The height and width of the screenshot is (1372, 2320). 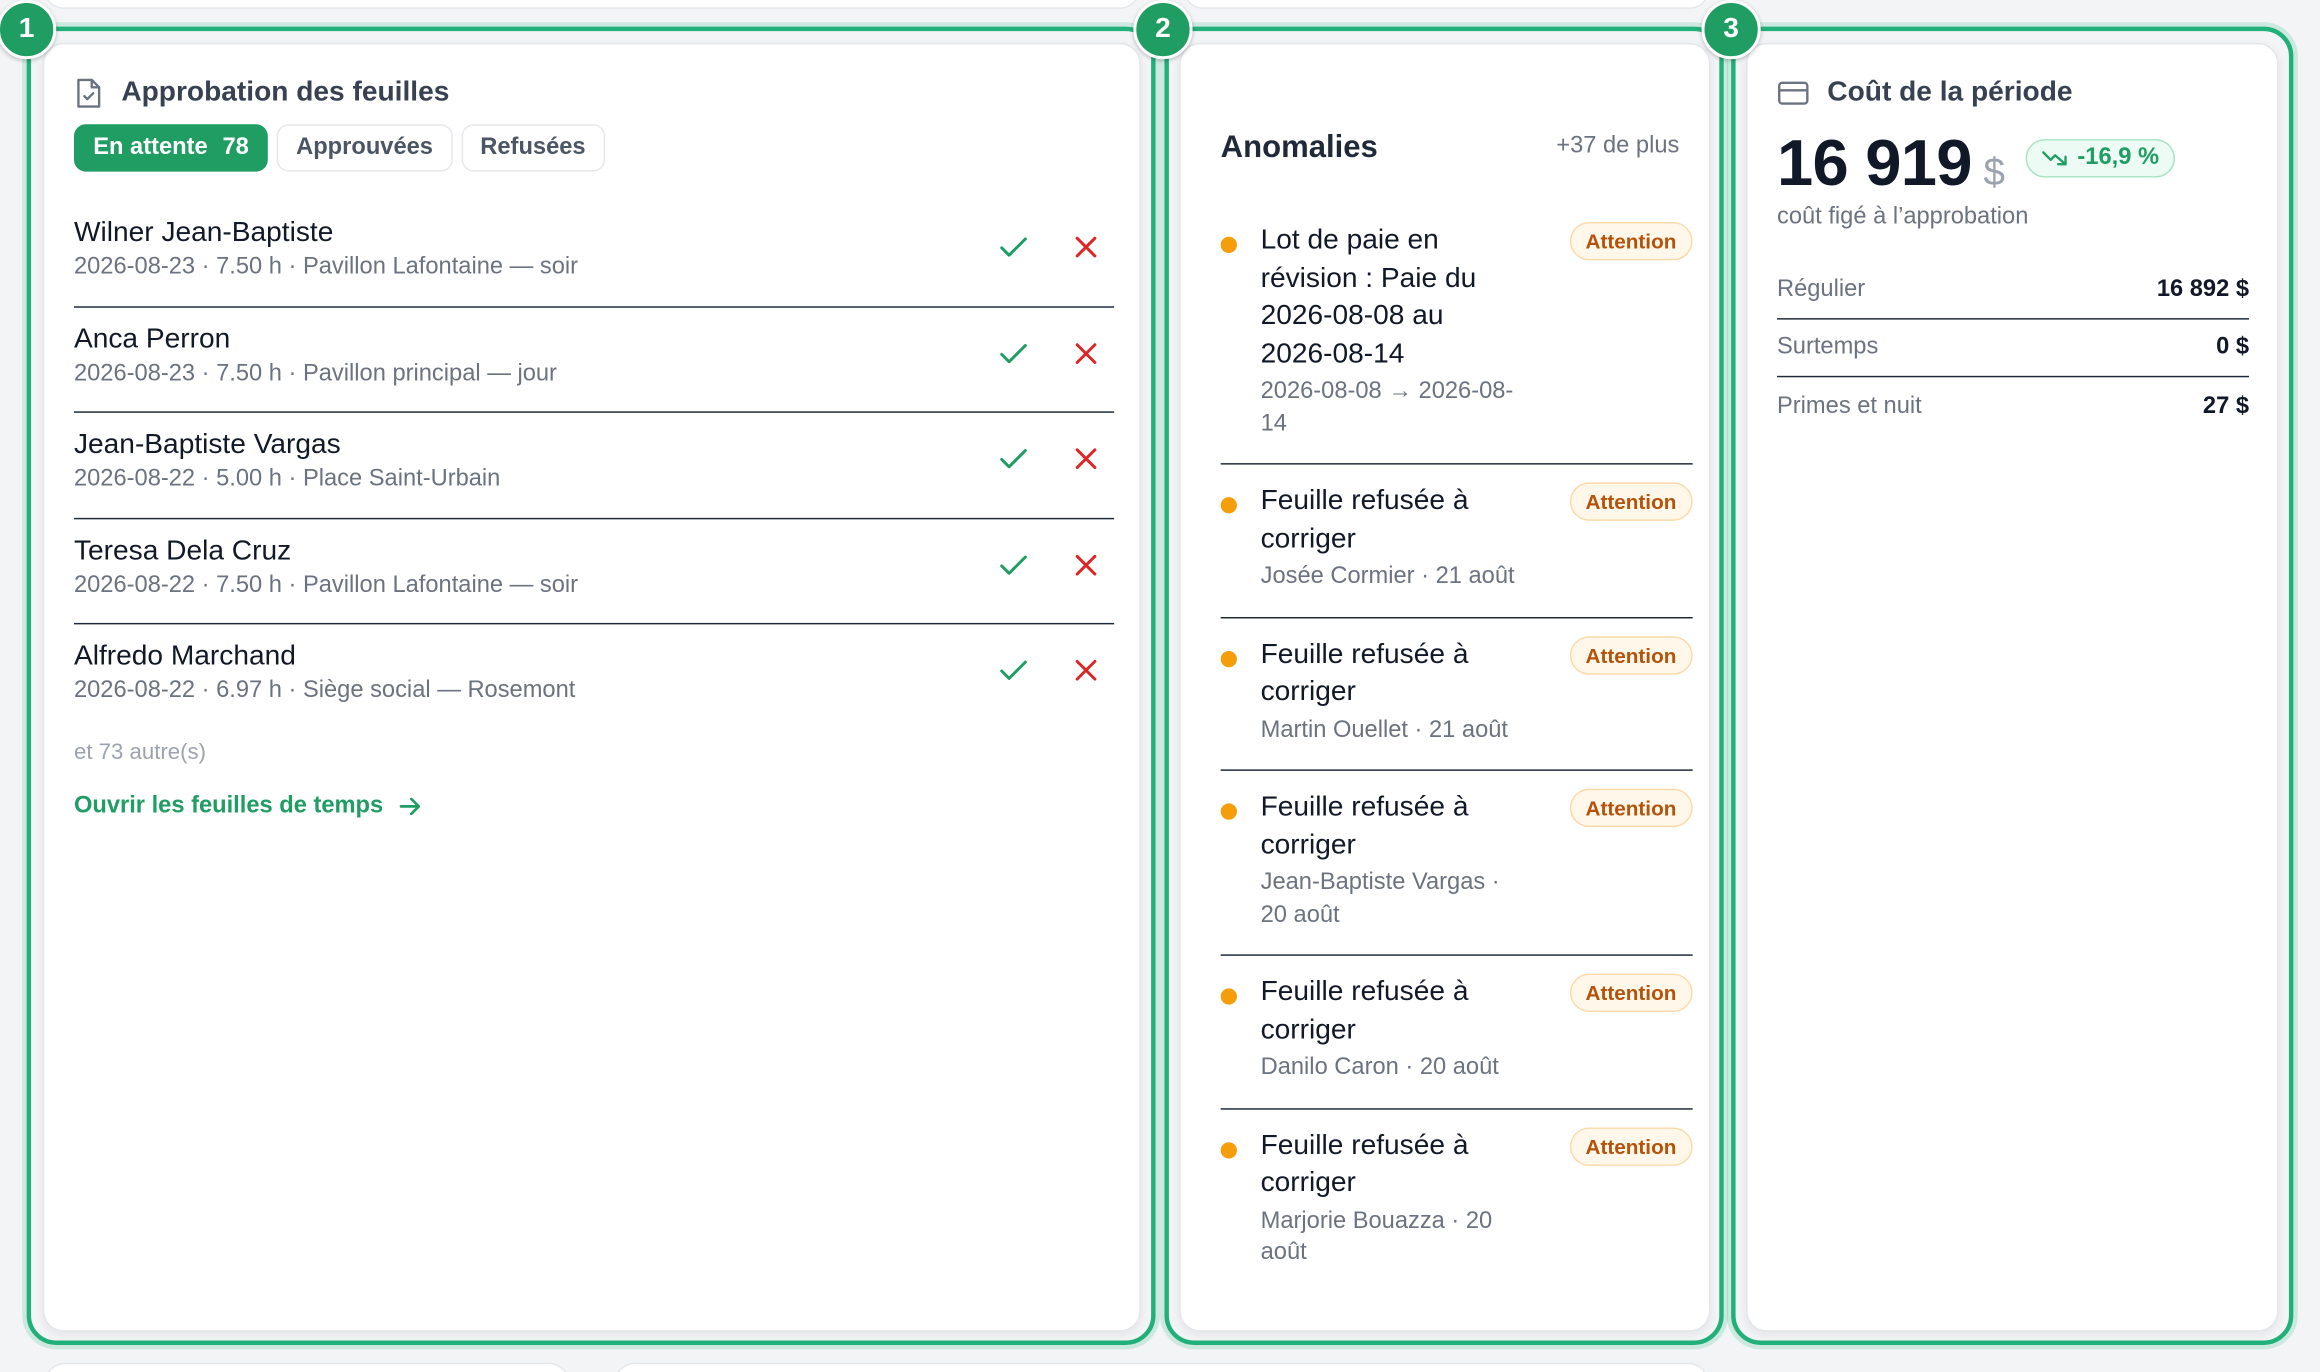 I want to click on timesheet-employee-name: Alfredo Marchand, so click(x=184, y=656).